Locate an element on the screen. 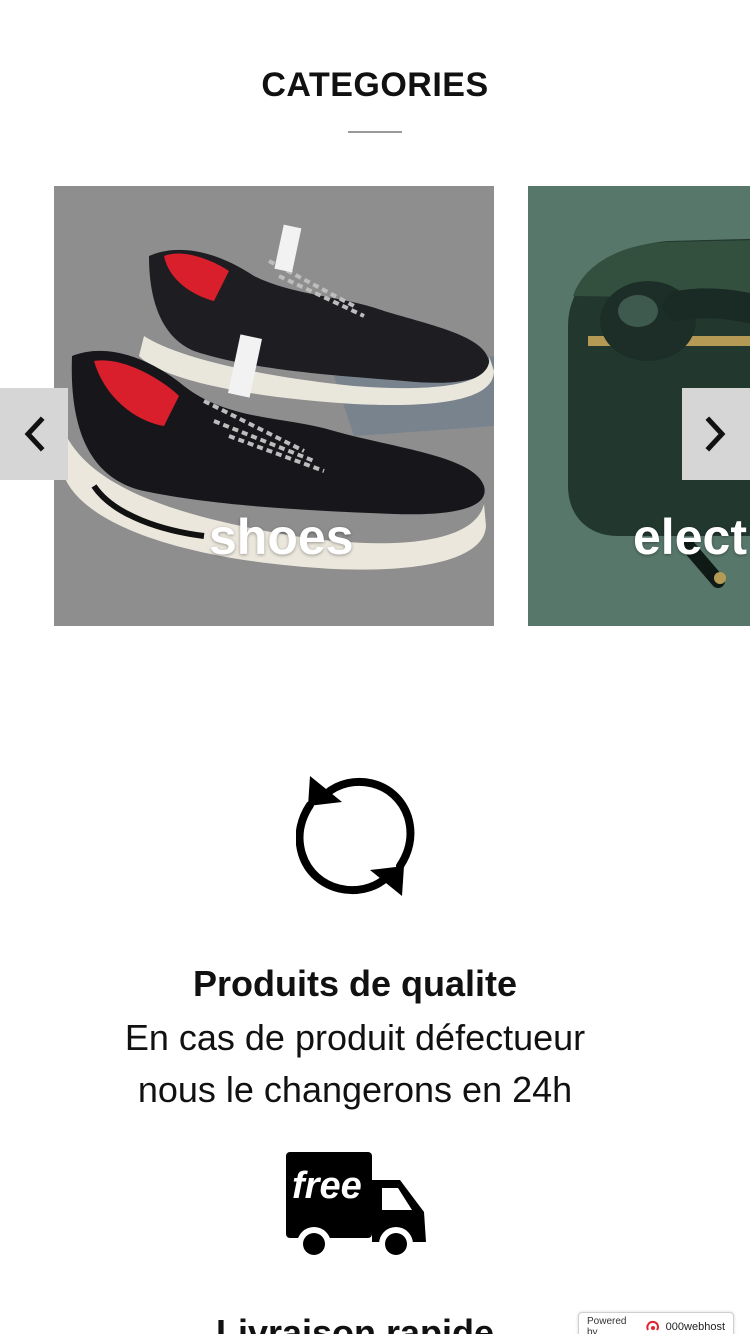  chevron-left-icon is located at coordinates (34, 434).